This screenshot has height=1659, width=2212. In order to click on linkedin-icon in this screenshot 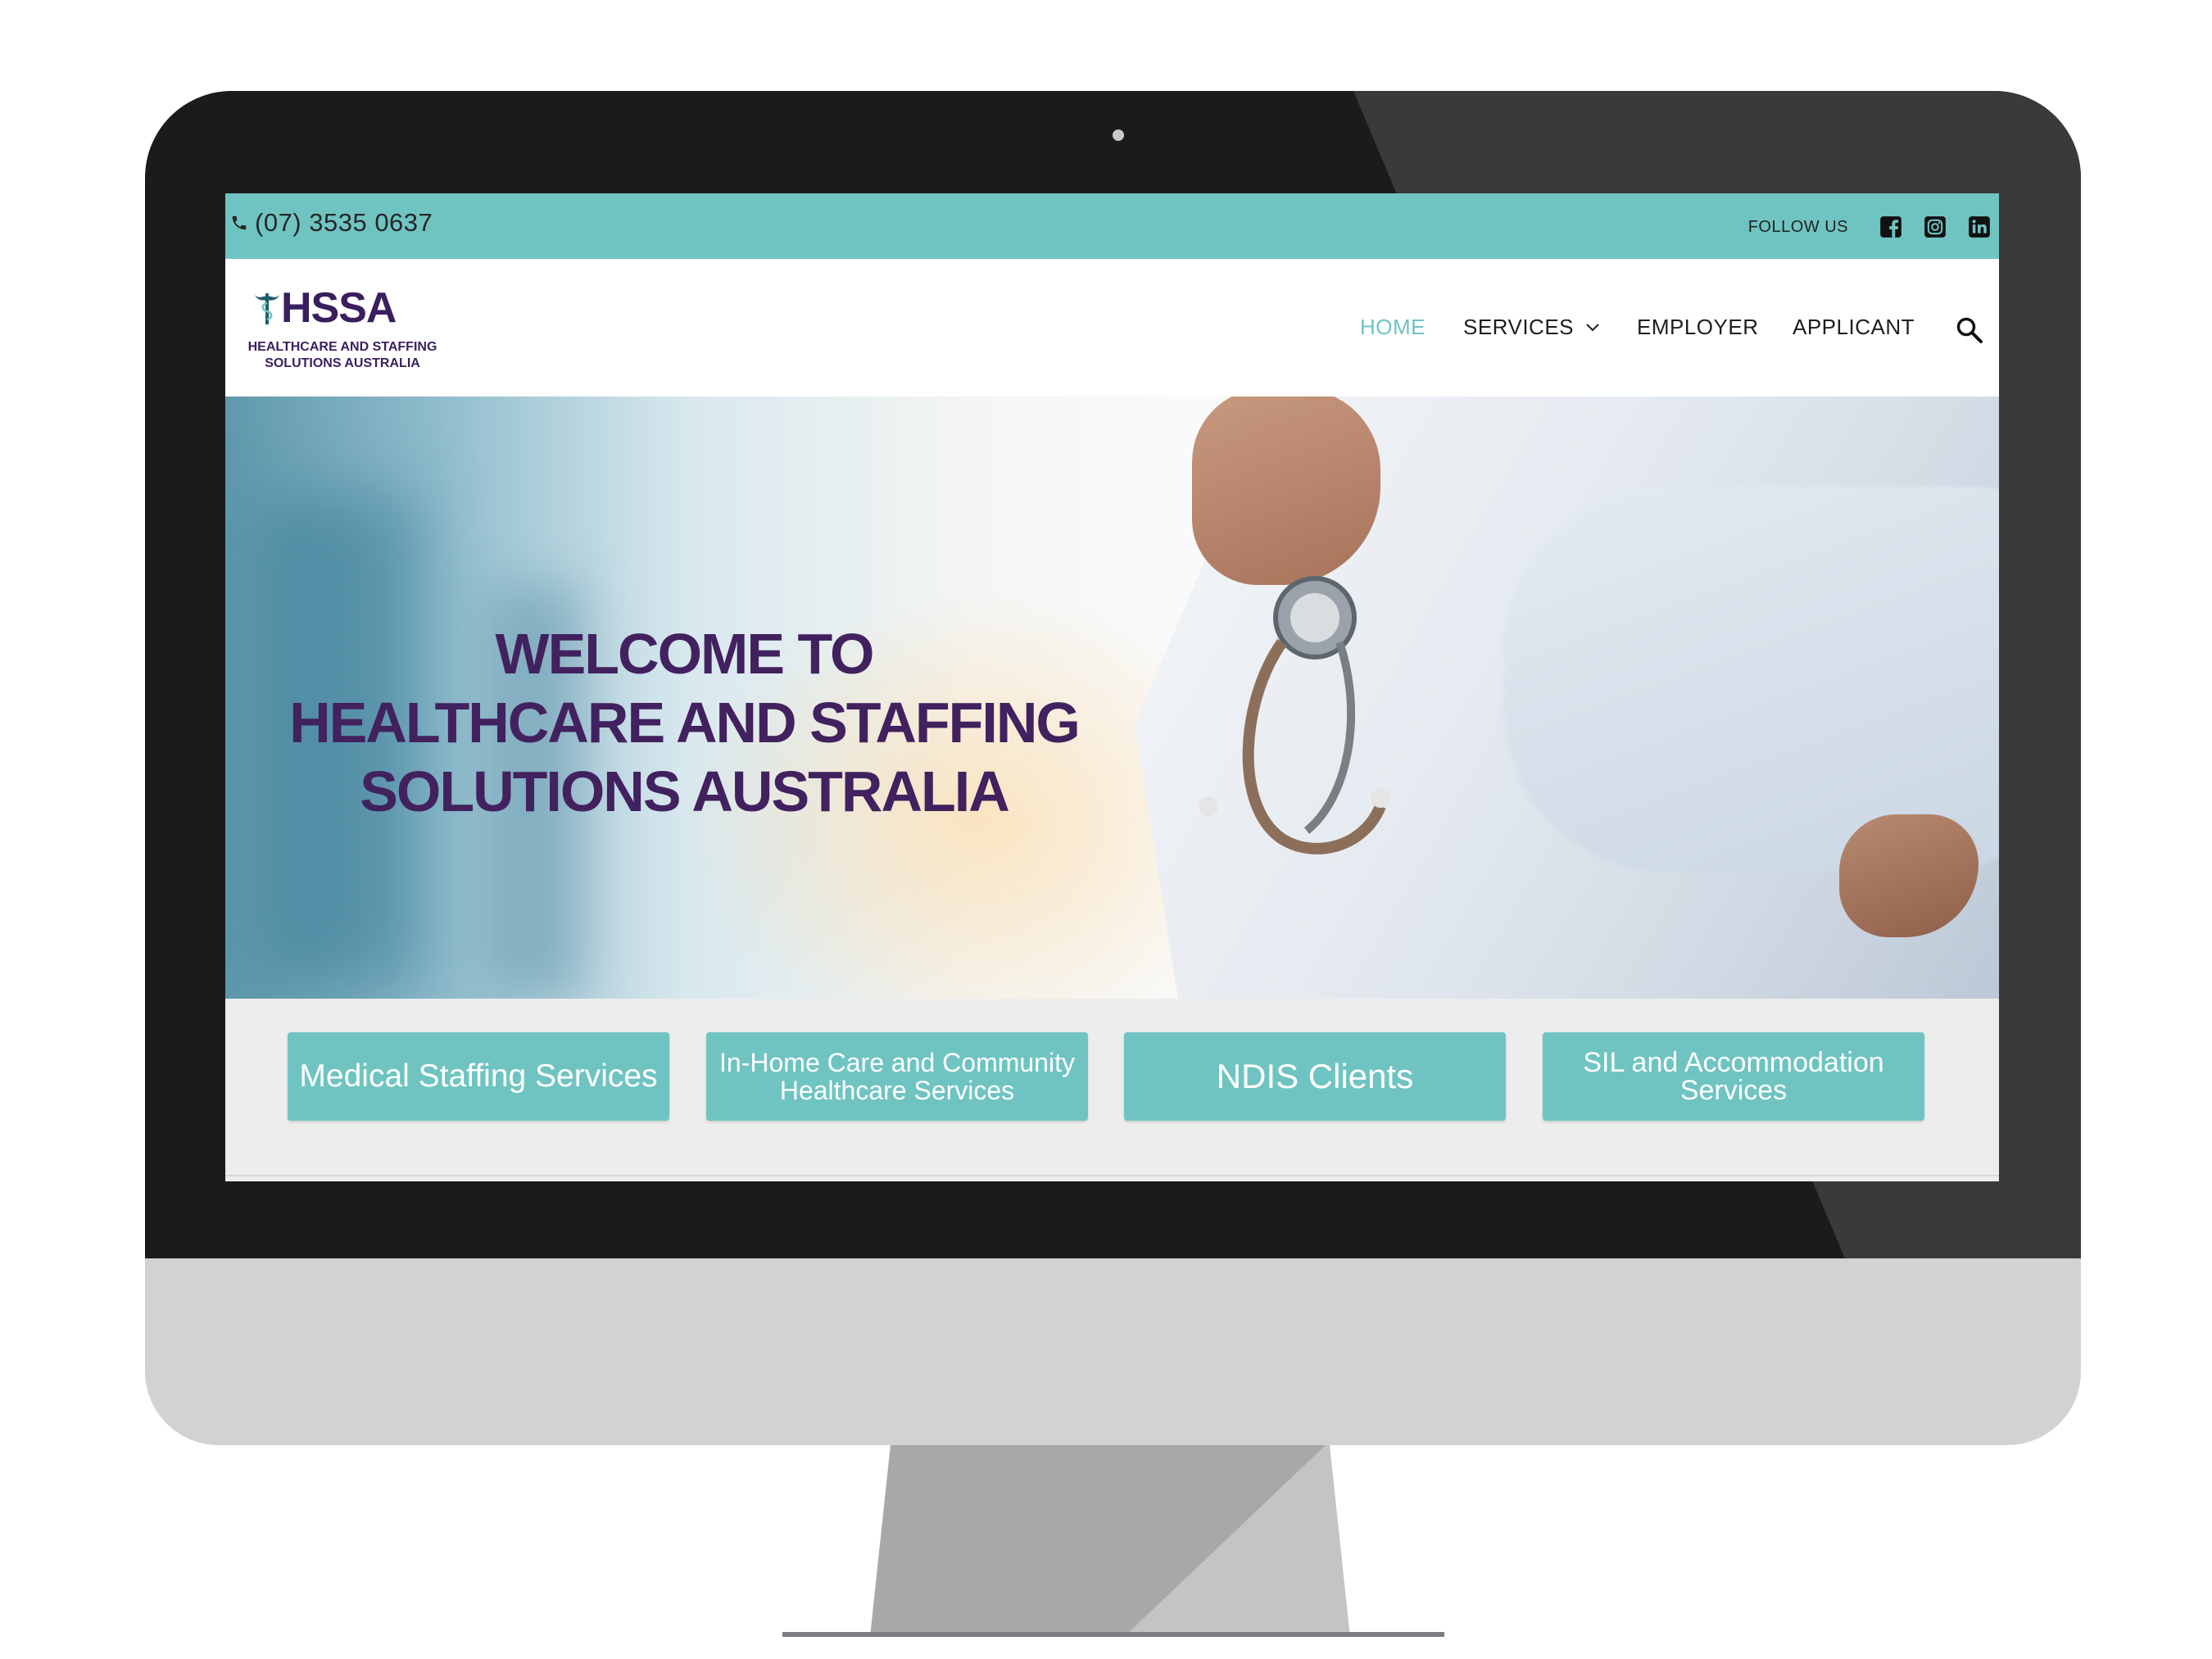, I will do `click(1979, 226)`.